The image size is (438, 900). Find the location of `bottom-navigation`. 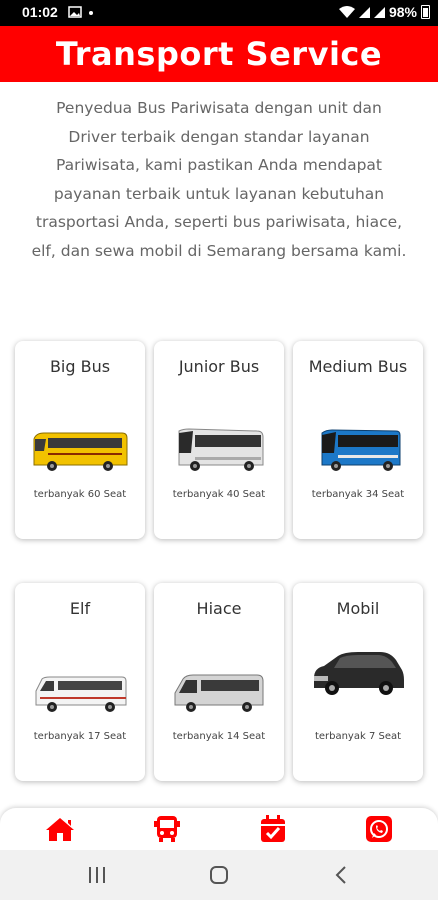

bottom-navigation is located at coordinates (219, 829).